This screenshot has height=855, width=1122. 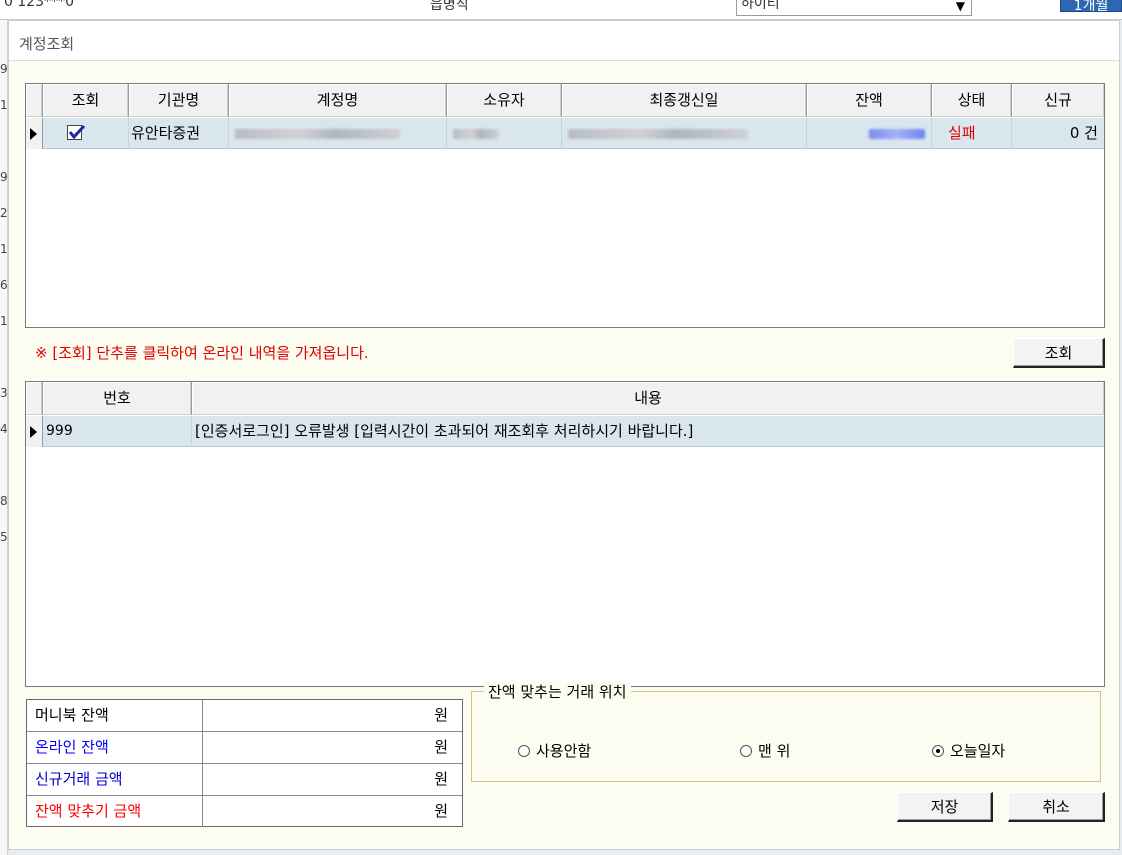 I want to click on background-digit: 2, so click(x=4, y=213).